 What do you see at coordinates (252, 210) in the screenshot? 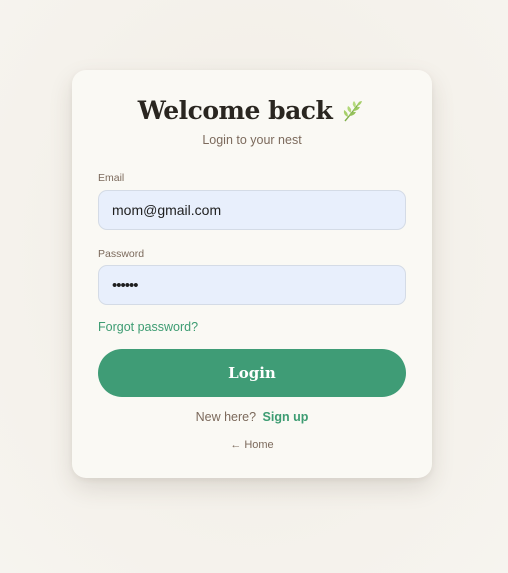
I see `email-field` at bounding box center [252, 210].